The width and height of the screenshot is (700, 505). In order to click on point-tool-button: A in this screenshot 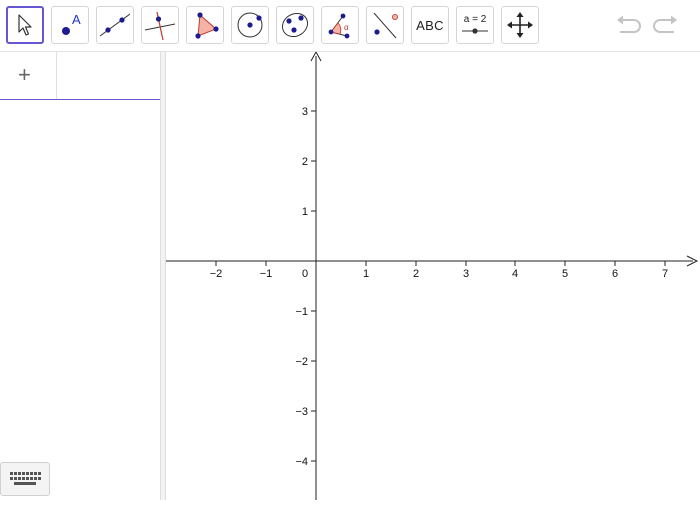, I will do `click(70, 25)`.